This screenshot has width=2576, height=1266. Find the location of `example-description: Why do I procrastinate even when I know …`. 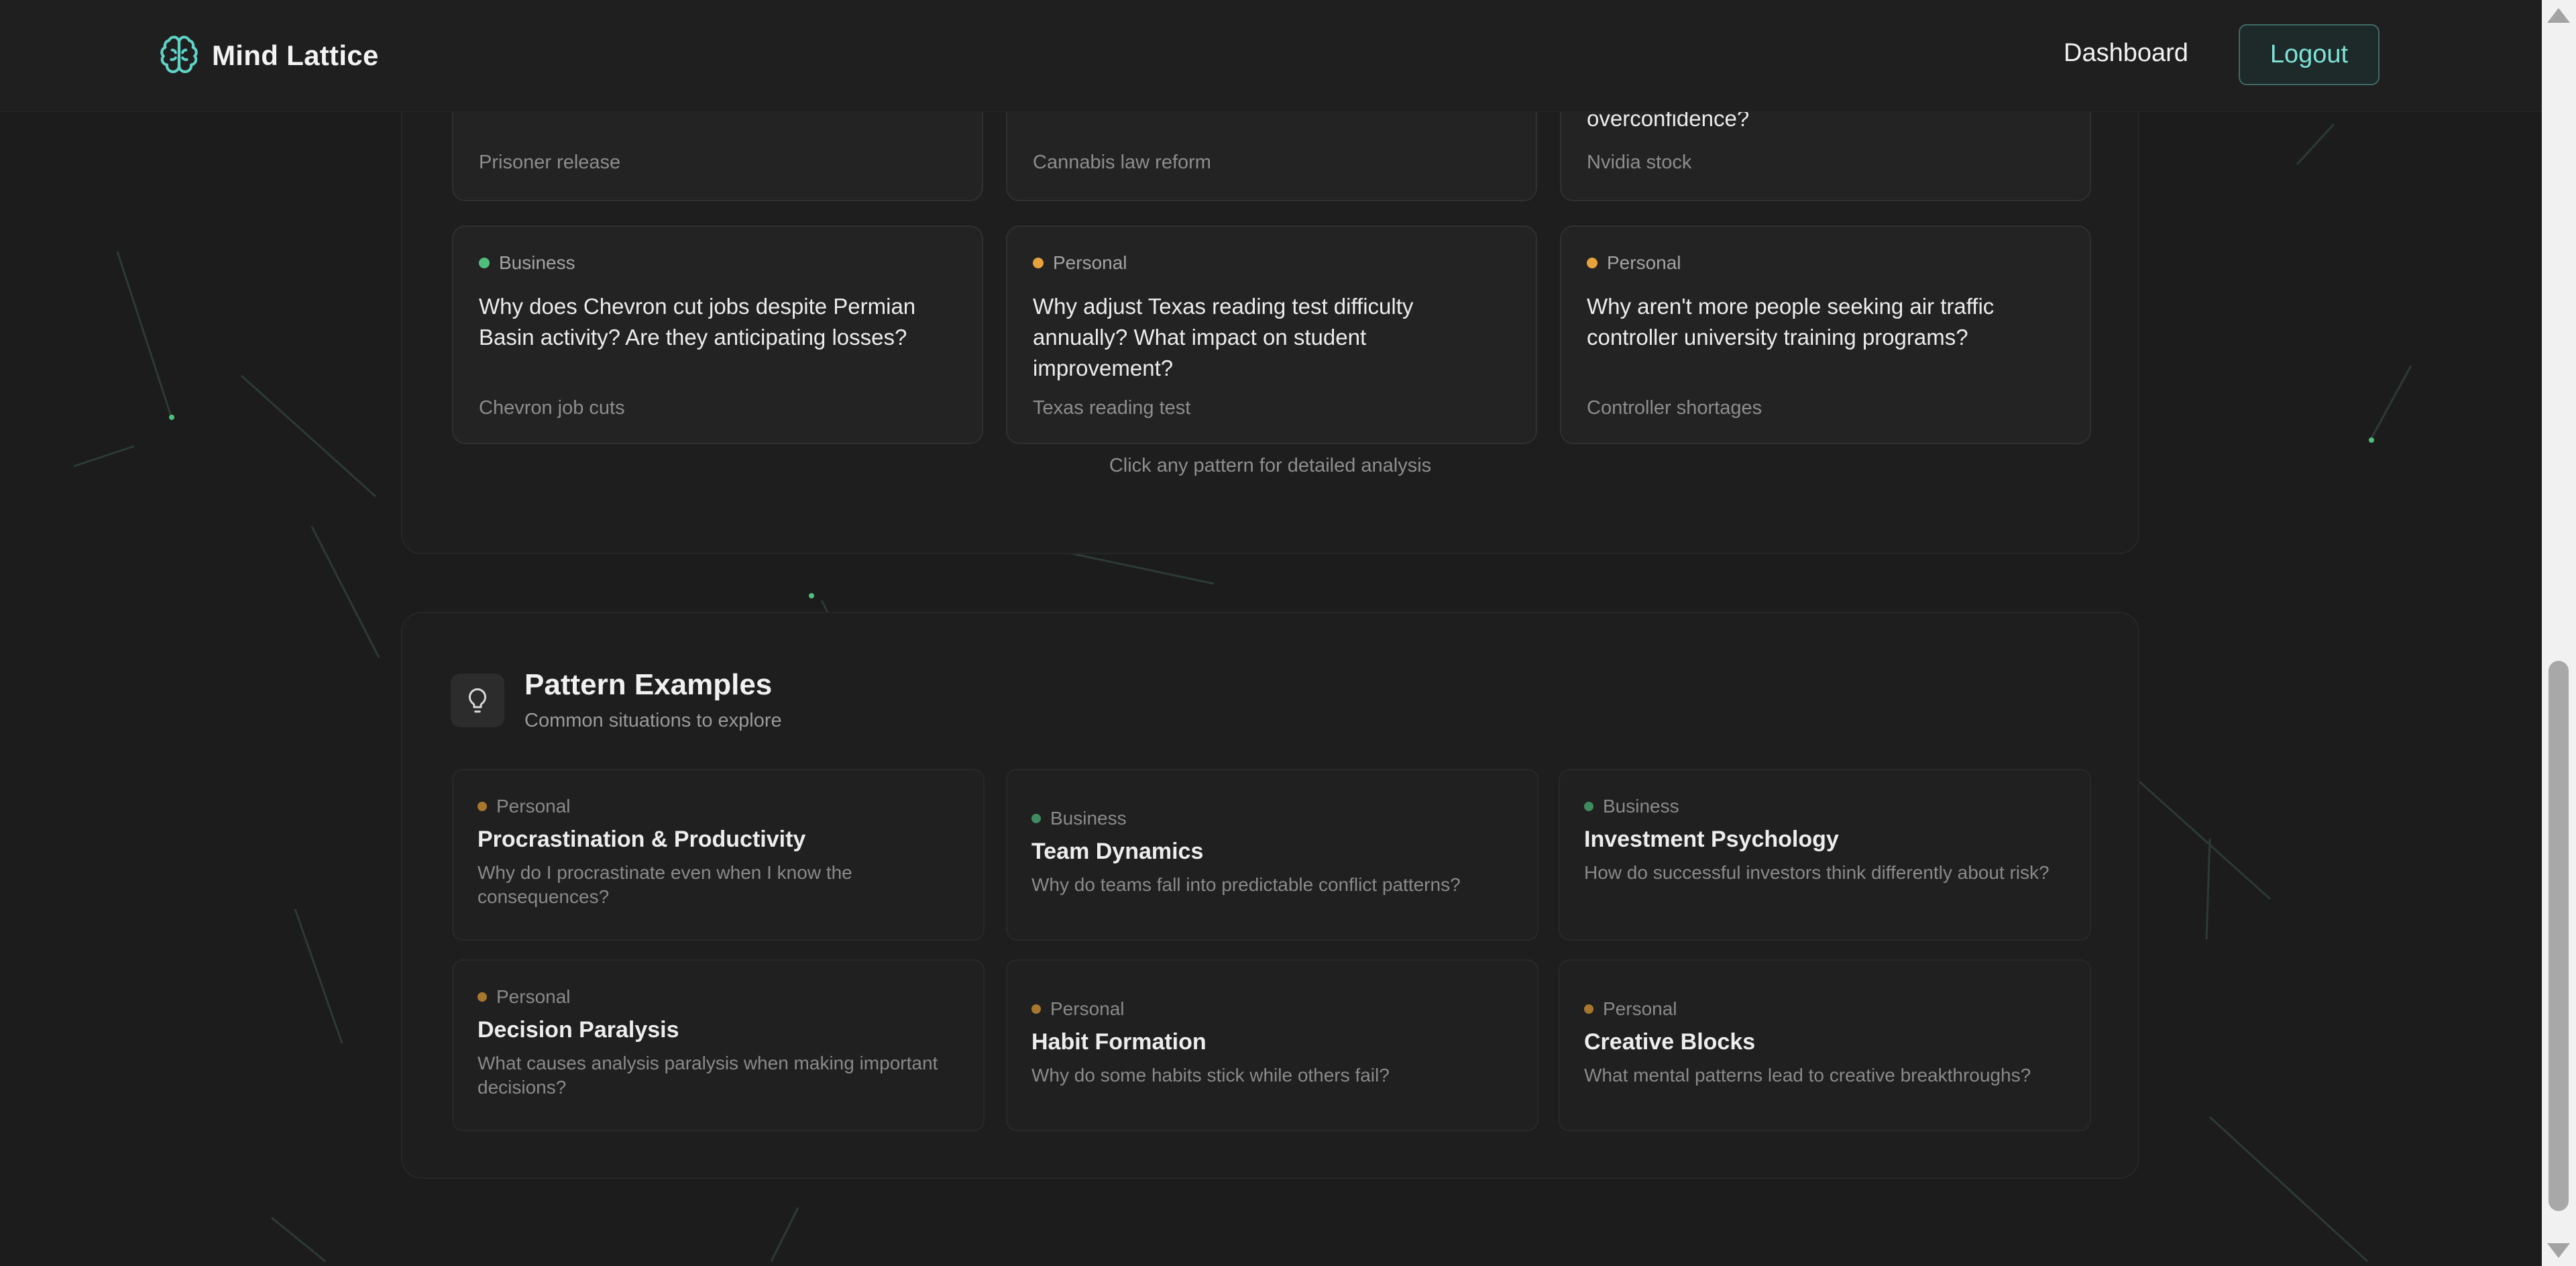

example-description: Why do I procrastinate even when I know … is located at coordinates (665, 884).